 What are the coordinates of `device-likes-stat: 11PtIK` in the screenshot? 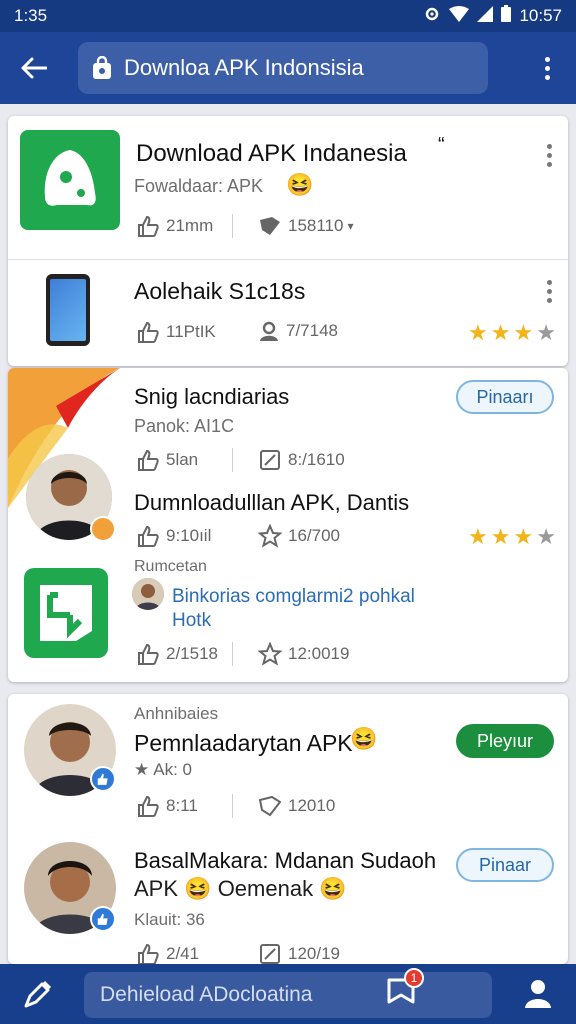 It's located at (176, 332).